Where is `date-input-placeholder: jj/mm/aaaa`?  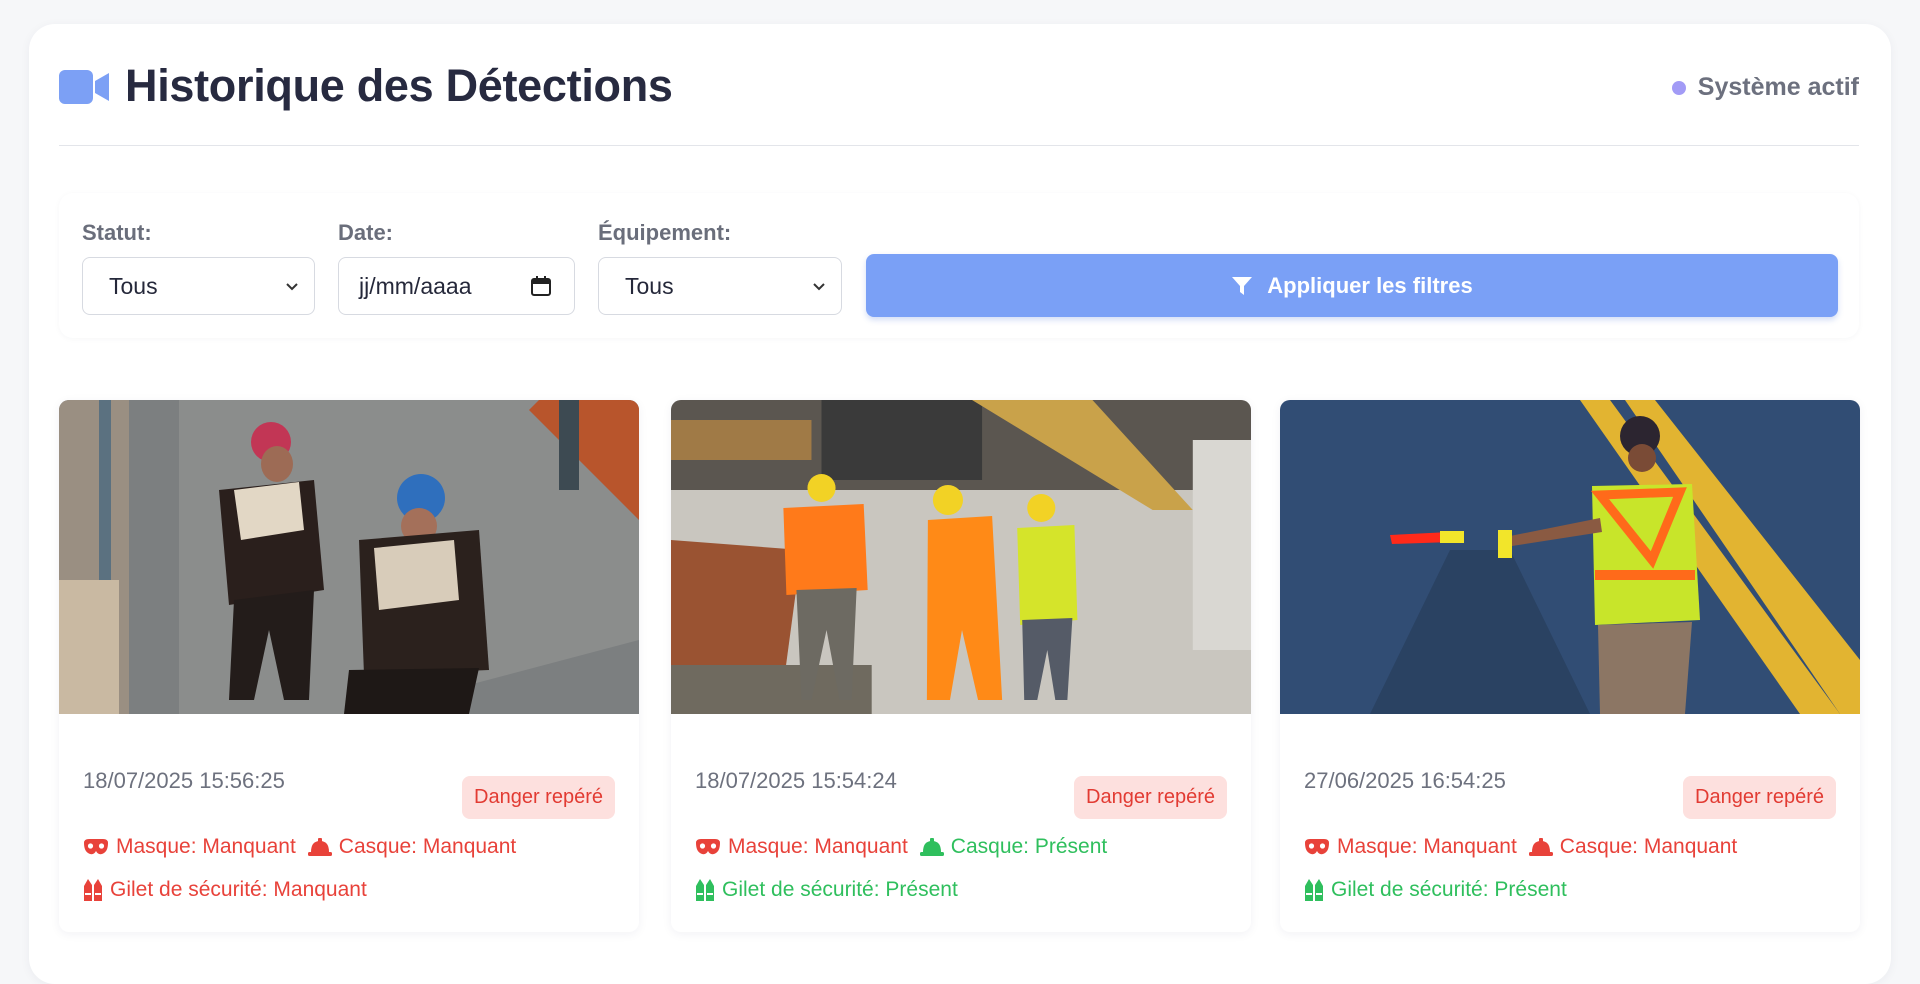
date-input-placeholder: jj/mm/aaaa is located at coordinates (415, 285).